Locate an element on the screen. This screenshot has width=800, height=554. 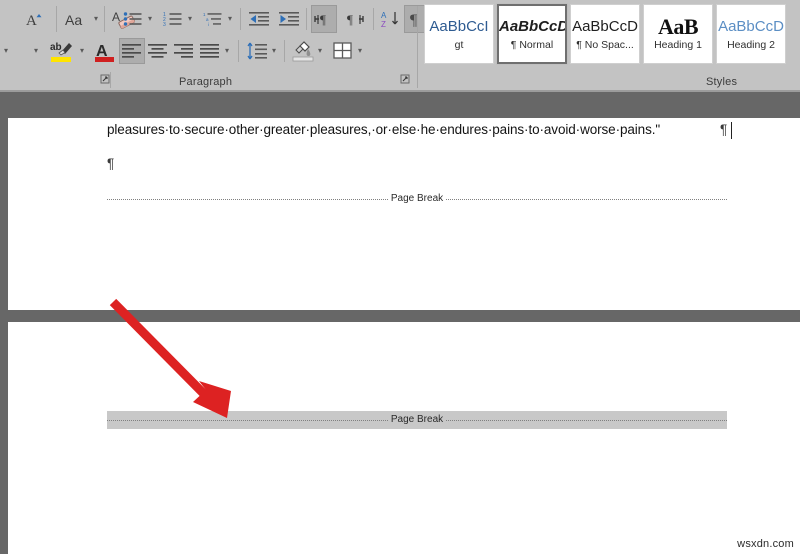
watermark: wsxdn.com is located at coordinates (765, 544).